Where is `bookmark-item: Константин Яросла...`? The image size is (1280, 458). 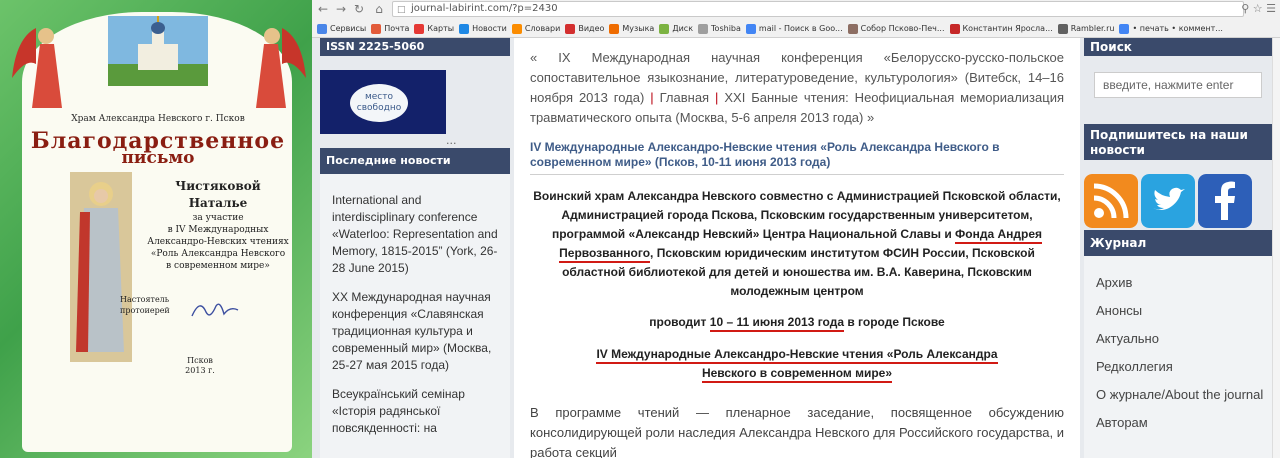
bookmark-item: Константин Яросла... is located at coordinates (1001, 28).